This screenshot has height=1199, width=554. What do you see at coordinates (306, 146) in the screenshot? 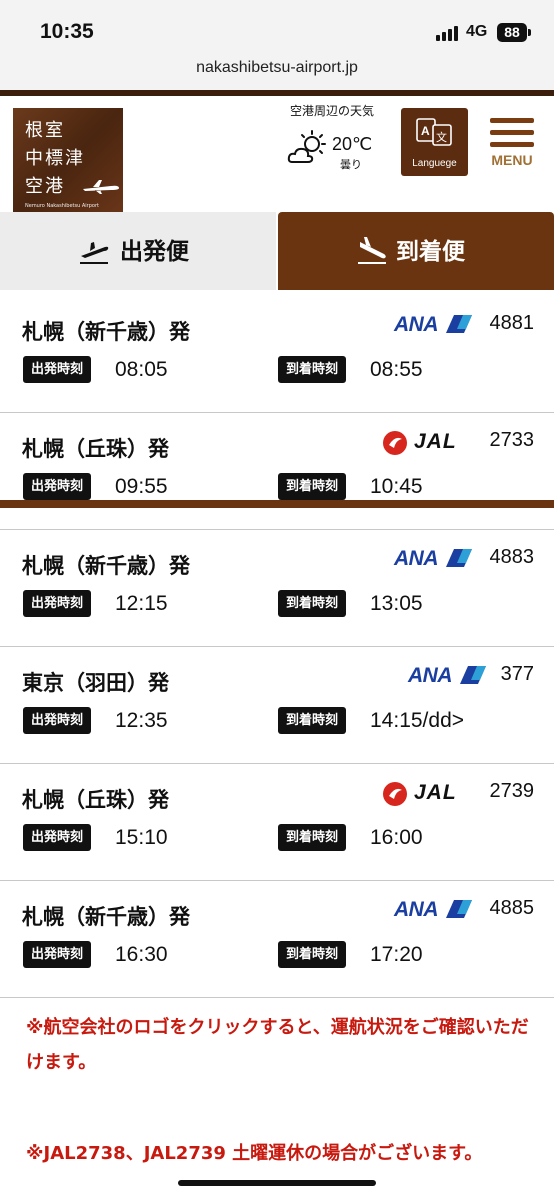
I see `cloudy-sun-icon` at bounding box center [306, 146].